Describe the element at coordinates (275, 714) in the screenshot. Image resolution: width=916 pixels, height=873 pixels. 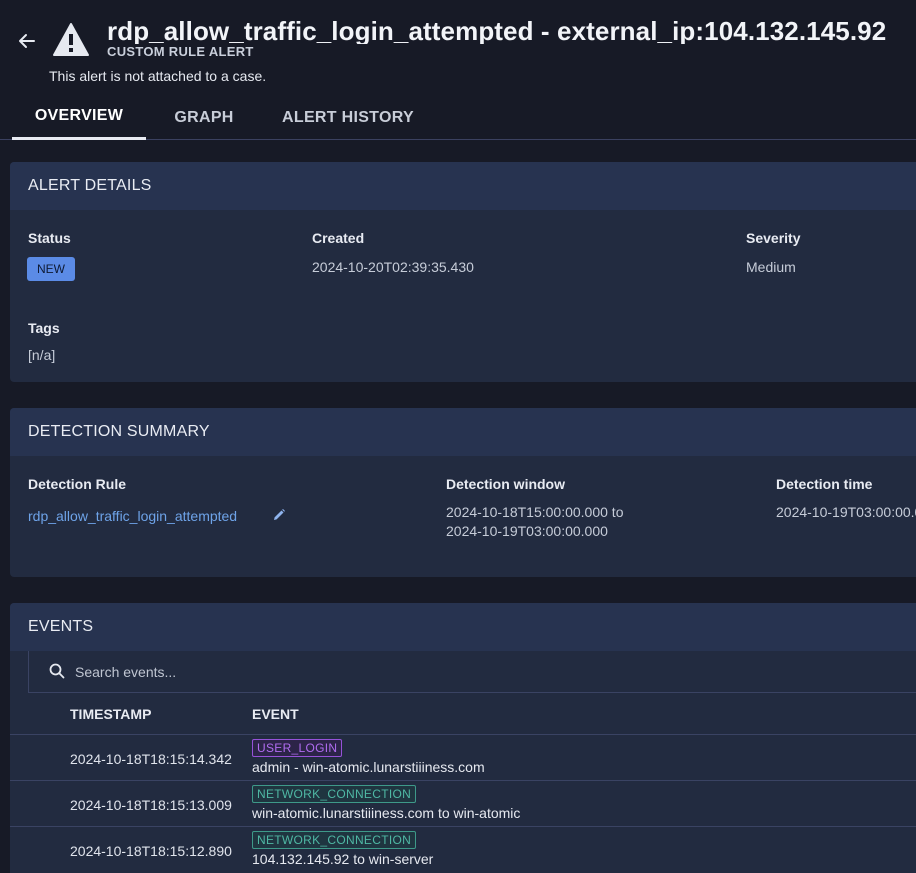
I see `column-header-event: EVENT` at that location.